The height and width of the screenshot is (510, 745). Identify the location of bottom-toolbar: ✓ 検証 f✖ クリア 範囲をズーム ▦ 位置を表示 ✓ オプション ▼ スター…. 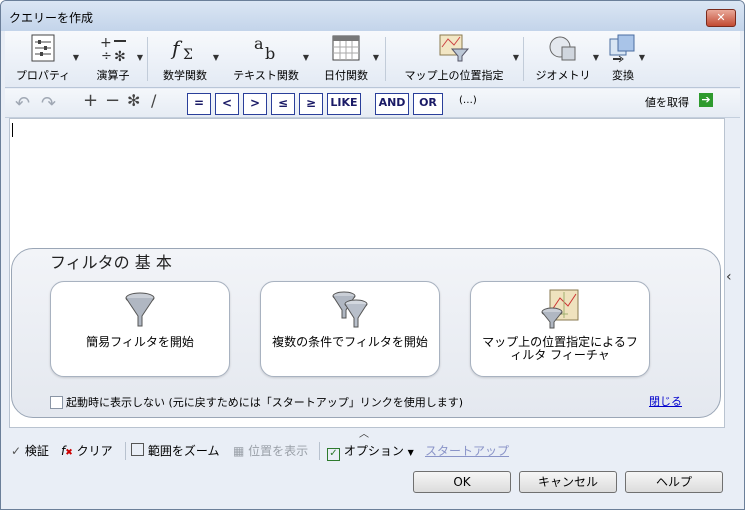
(372, 451).